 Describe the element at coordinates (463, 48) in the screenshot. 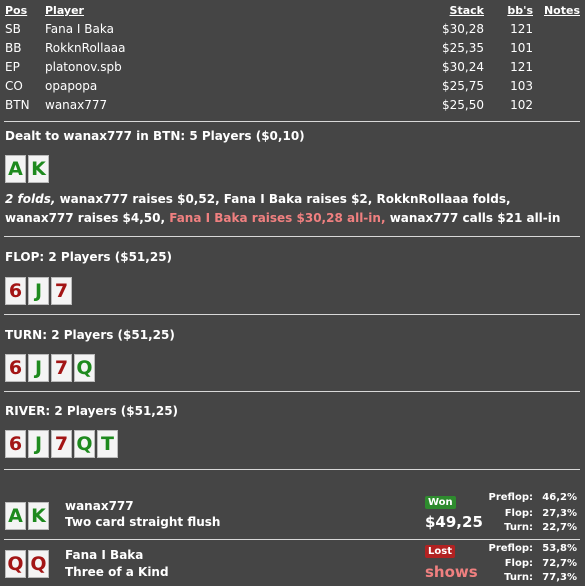

I see `player-stack: $25,35` at that location.